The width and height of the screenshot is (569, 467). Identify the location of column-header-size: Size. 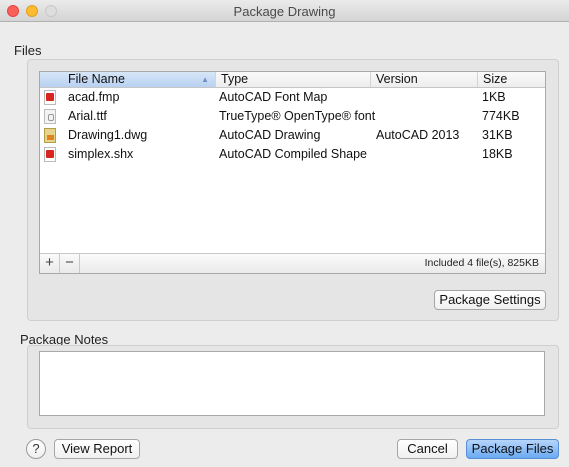
(511, 79).